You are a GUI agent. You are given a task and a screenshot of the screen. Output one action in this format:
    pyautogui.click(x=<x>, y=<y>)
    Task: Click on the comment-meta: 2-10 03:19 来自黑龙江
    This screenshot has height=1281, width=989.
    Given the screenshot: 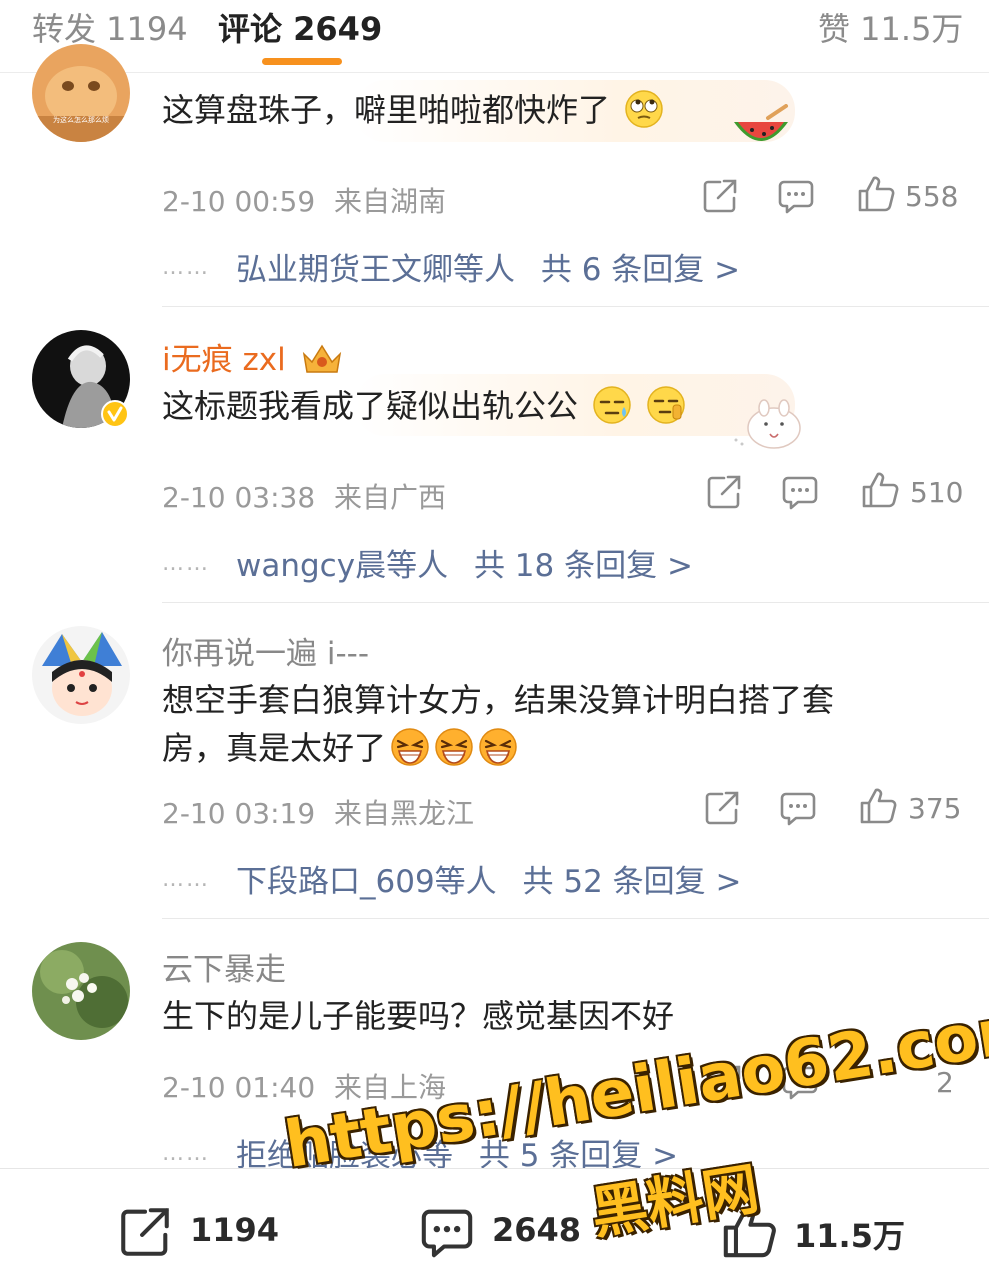 What is the action you would take?
    pyautogui.click(x=318, y=812)
    